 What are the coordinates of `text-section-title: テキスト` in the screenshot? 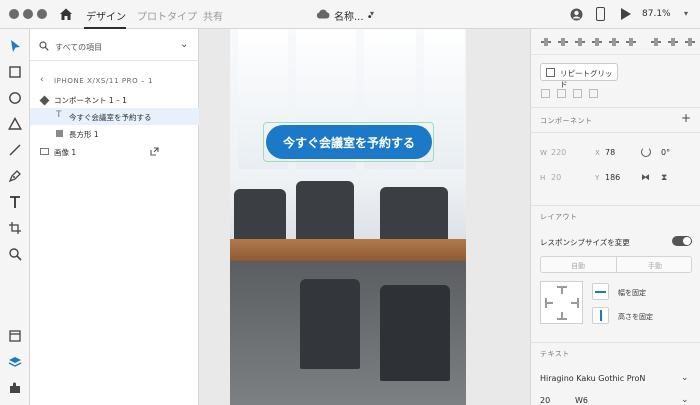 It's located at (555, 354).